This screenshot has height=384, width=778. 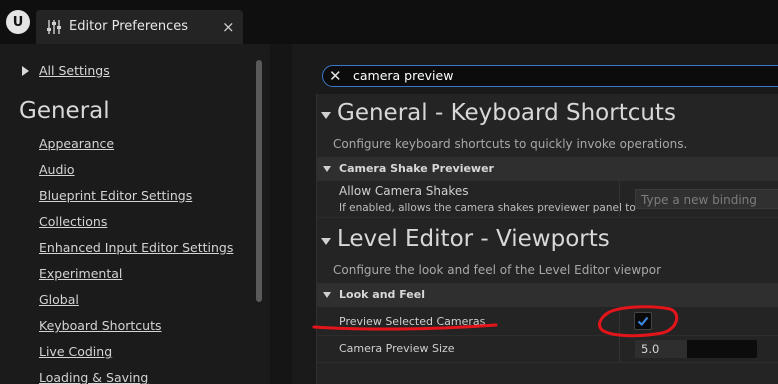 I want to click on sidebar-item-audio: Audio, so click(x=136, y=173).